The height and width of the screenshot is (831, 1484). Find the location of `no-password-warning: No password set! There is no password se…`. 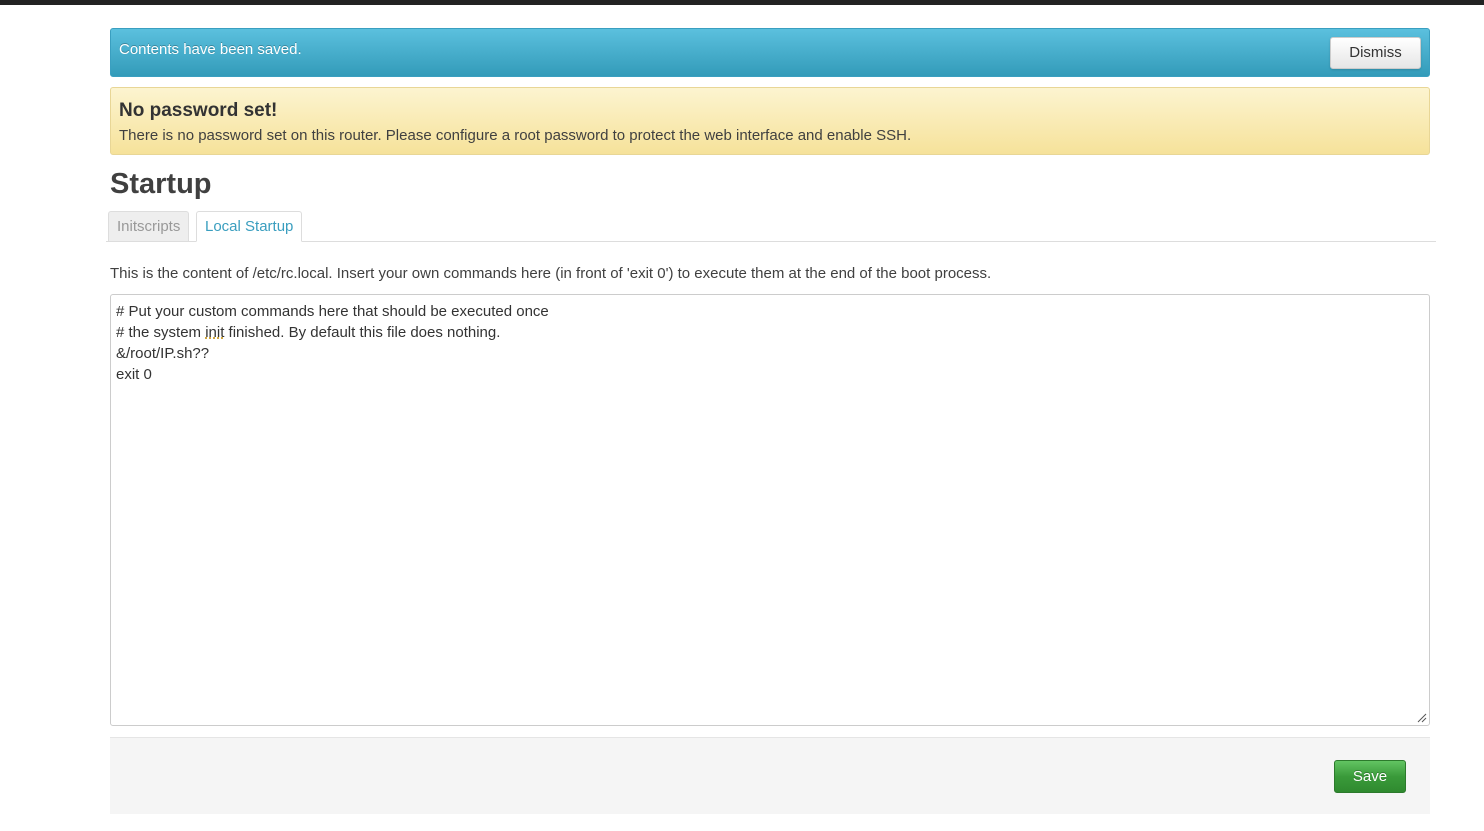

no-password-warning: No password set! There is no password se… is located at coordinates (770, 121).